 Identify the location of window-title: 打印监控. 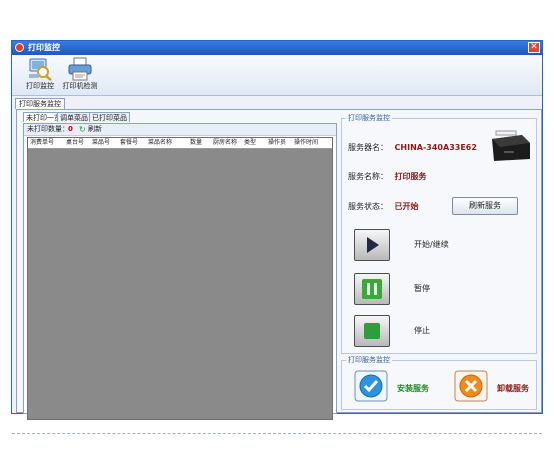
(44, 47).